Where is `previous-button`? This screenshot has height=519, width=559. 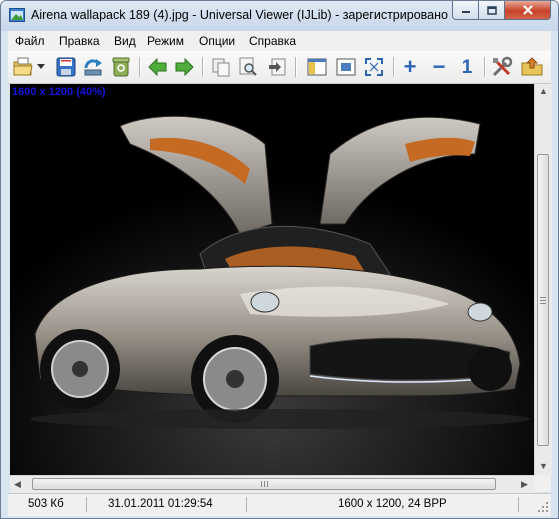 previous-button is located at coordinates (158, 67).